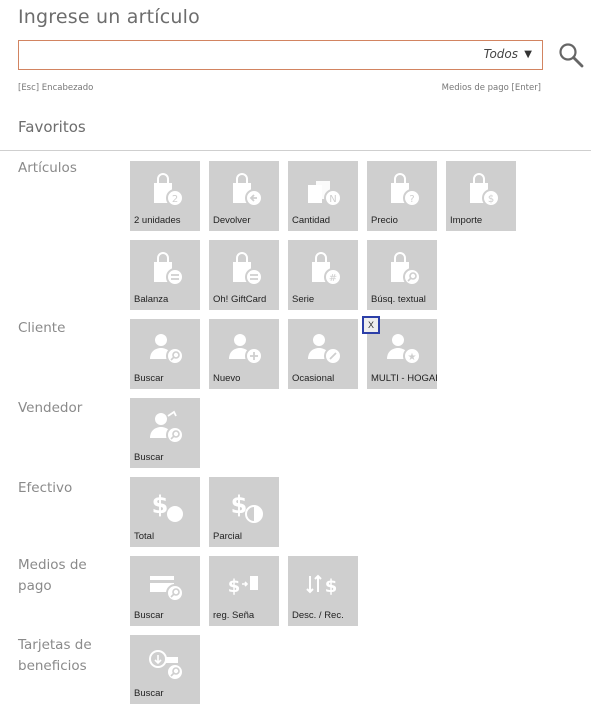 Image resolution: width=591 pixels, height=704 pixels. Describe the element at coordinates (151, 299) in the screenshot. I see `tile-label: Balanza` at that location.